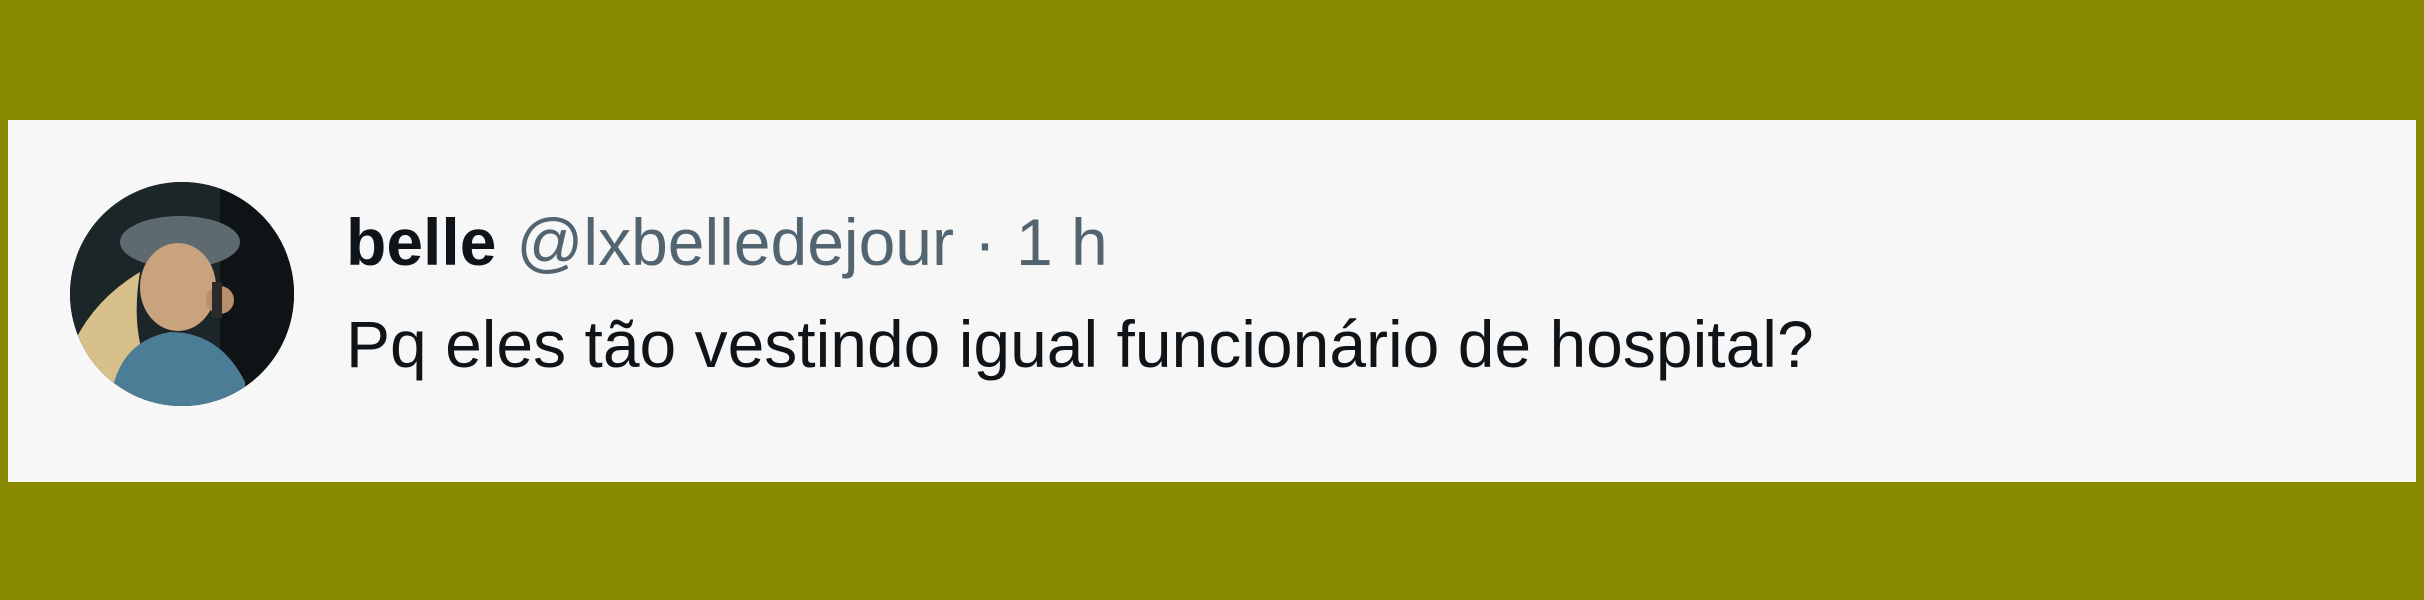 The height and width of the screenshot is (600, 2424). I want to click on timestamp: 1 h, so click(1062, 242).